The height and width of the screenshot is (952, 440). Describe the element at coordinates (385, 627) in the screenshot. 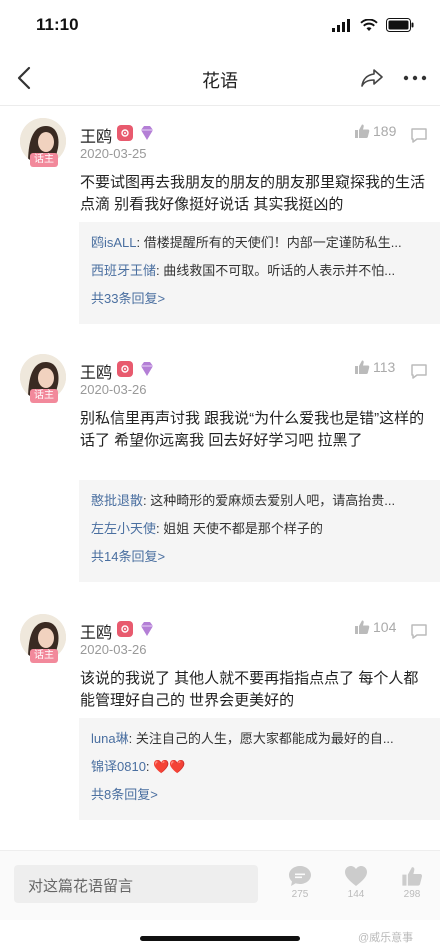

I see `like-count: 104` at that location.